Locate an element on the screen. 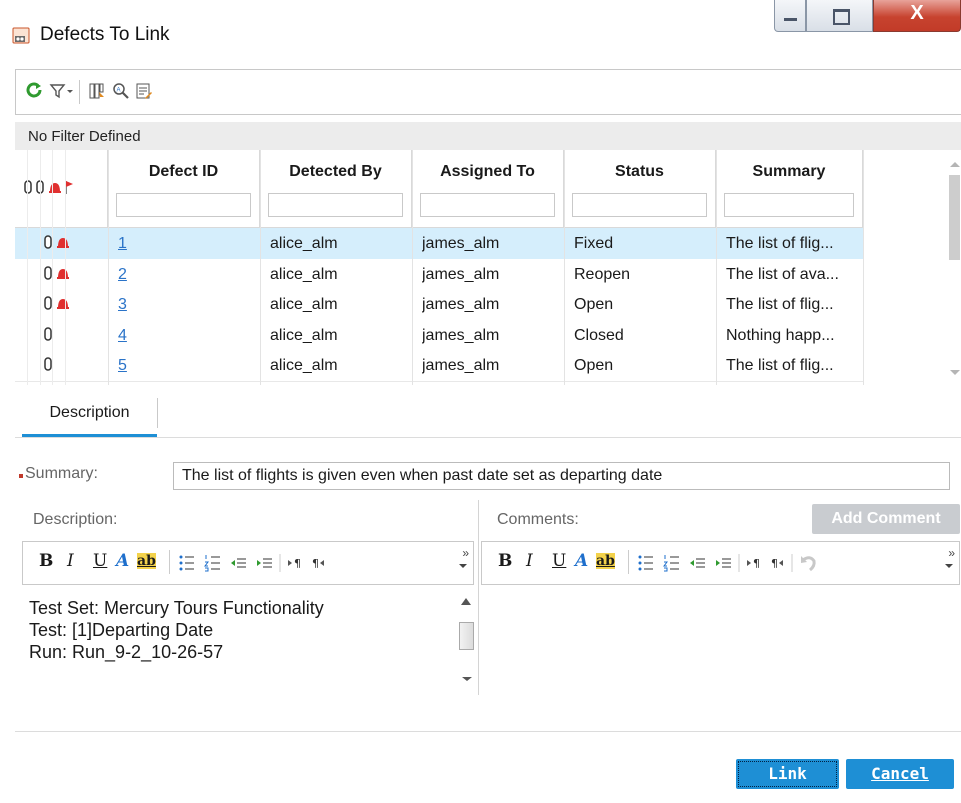  refresh-icon is located at coordinates (34, 91).